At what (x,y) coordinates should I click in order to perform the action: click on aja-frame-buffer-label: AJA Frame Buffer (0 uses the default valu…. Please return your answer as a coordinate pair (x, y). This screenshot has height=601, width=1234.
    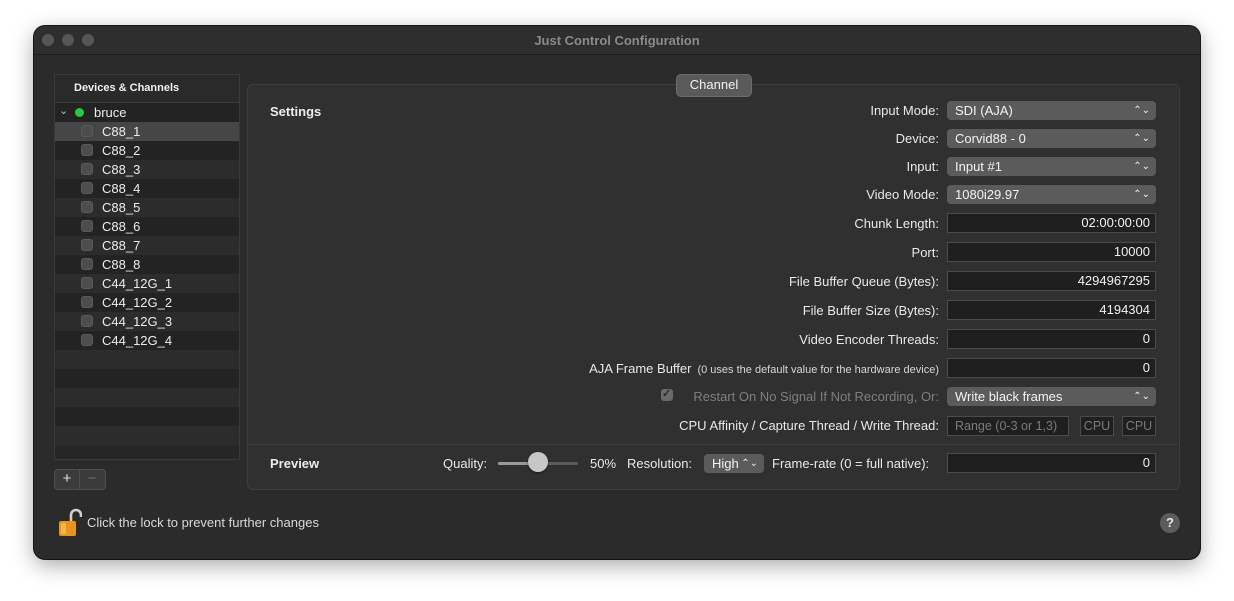
    Looking at the image, I should click on (764, 368).